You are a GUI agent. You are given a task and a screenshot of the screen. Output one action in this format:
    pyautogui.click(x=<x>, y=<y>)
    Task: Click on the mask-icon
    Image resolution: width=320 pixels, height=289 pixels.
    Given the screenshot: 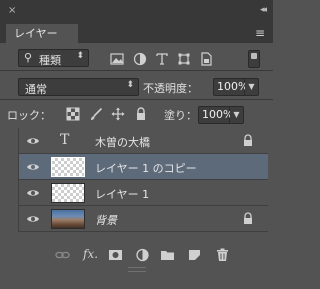 What is the action you would take?
    pyautogui.click(x=115, y=255)
    